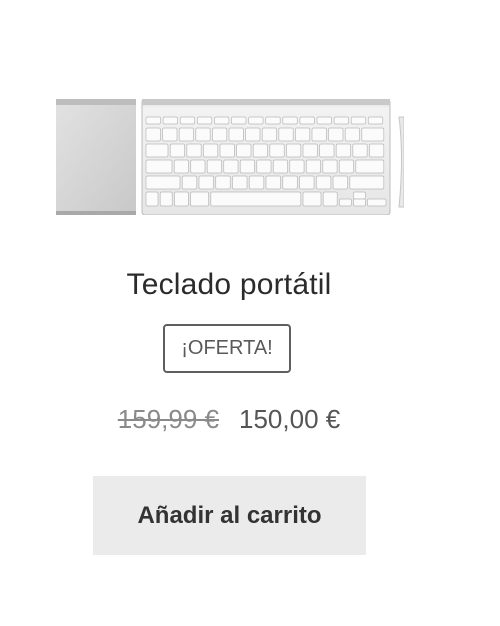  I want to click on add-to-cart-button: Añadir al carrito, so click(229, 515).